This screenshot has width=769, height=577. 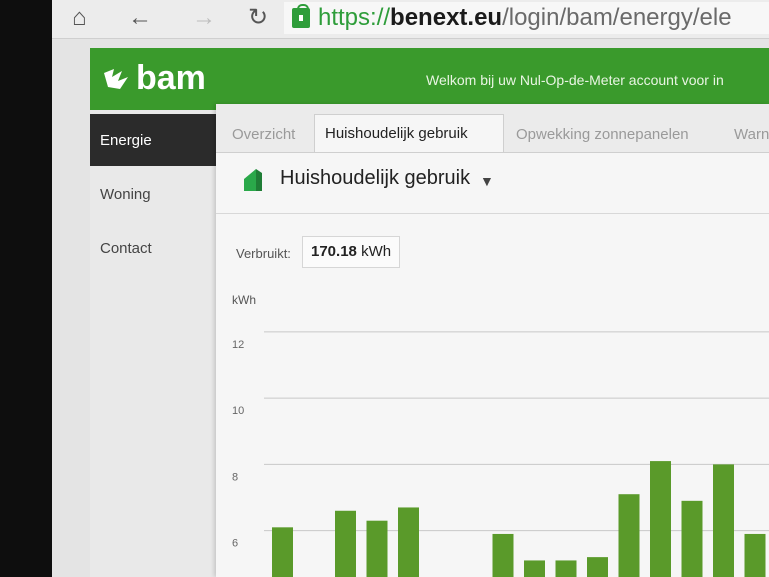 I want to click on consumption-value: 170.18, so click(x=334, y=251).